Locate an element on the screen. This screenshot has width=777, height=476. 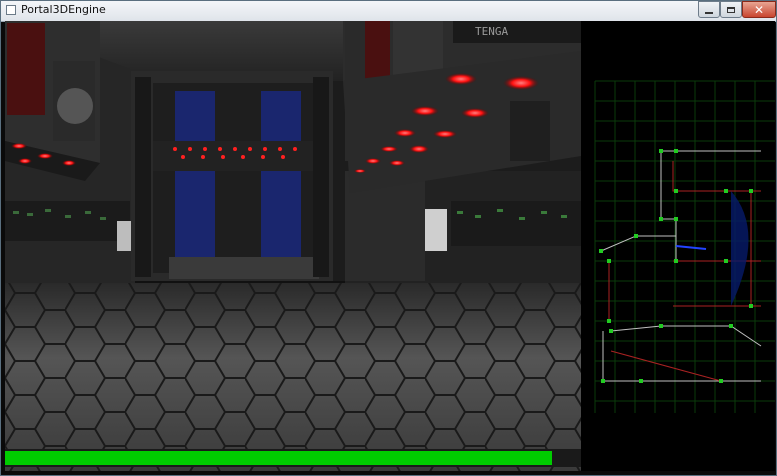
app-icon is located at coordinates (11, 10).